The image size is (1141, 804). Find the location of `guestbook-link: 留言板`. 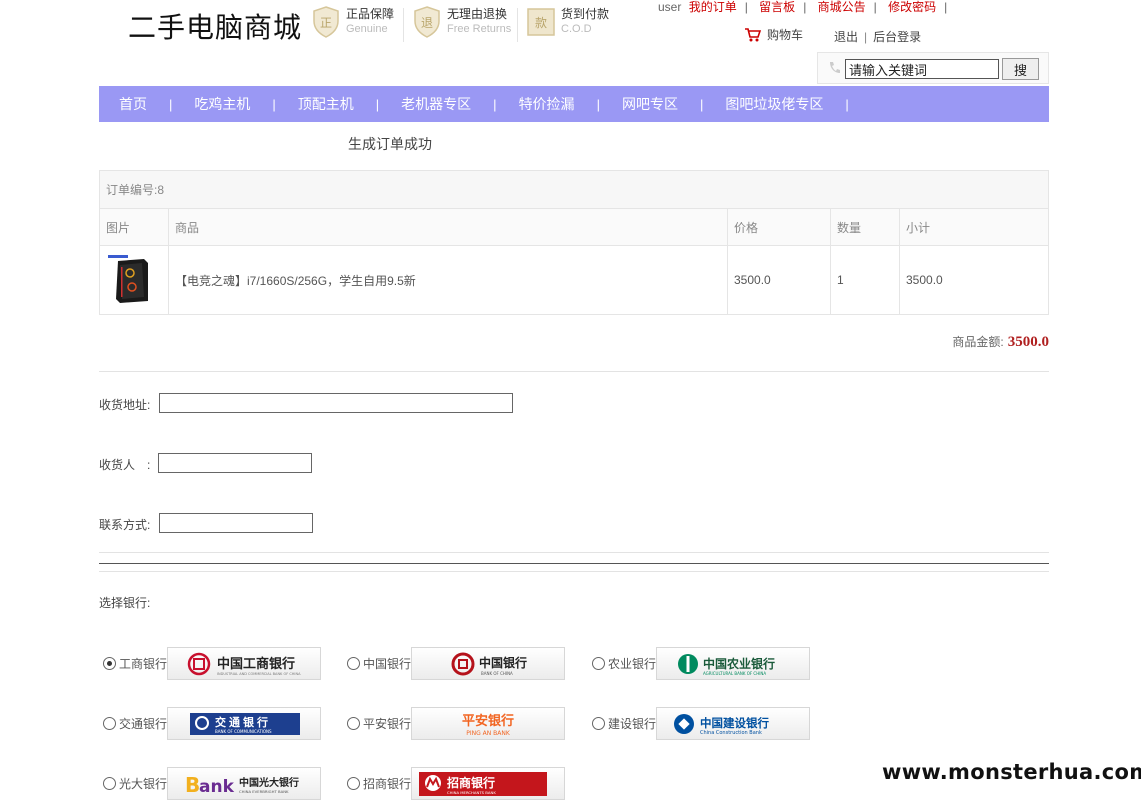

guestbook-link: 留言板 is located at coordinates (777, 7).